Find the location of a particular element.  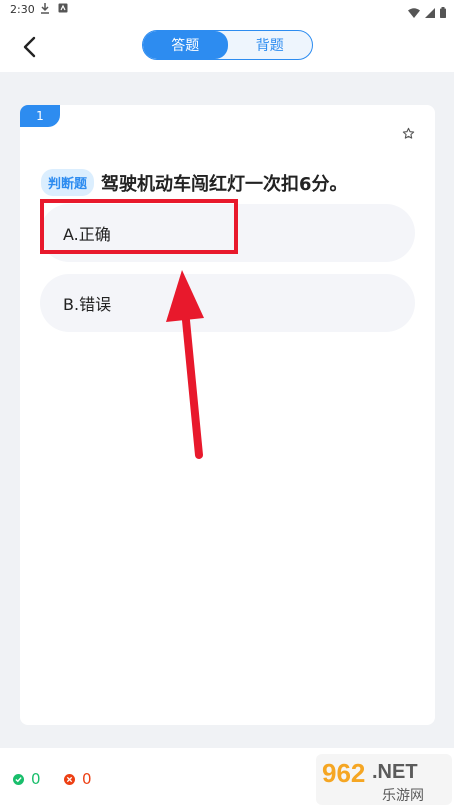

check-circle-icon is located at coordinates (18, 779).